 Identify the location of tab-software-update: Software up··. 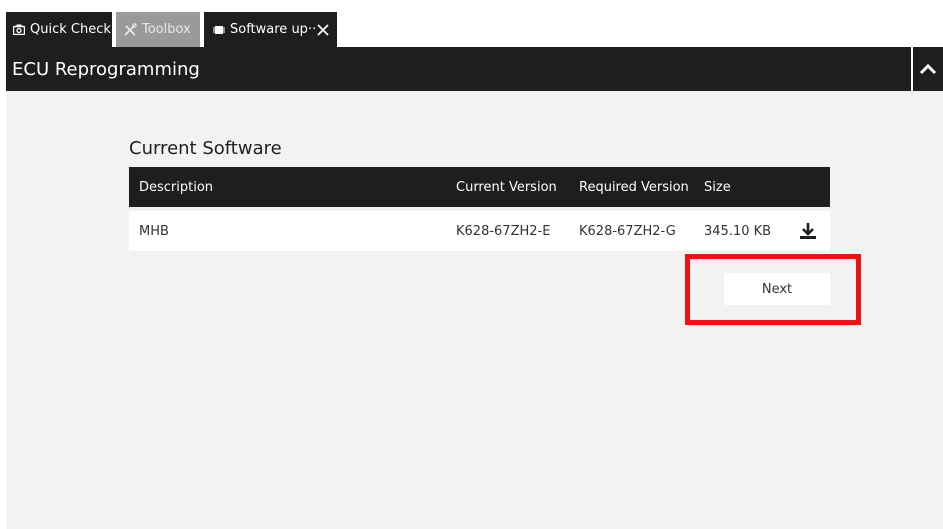
(270, 29).